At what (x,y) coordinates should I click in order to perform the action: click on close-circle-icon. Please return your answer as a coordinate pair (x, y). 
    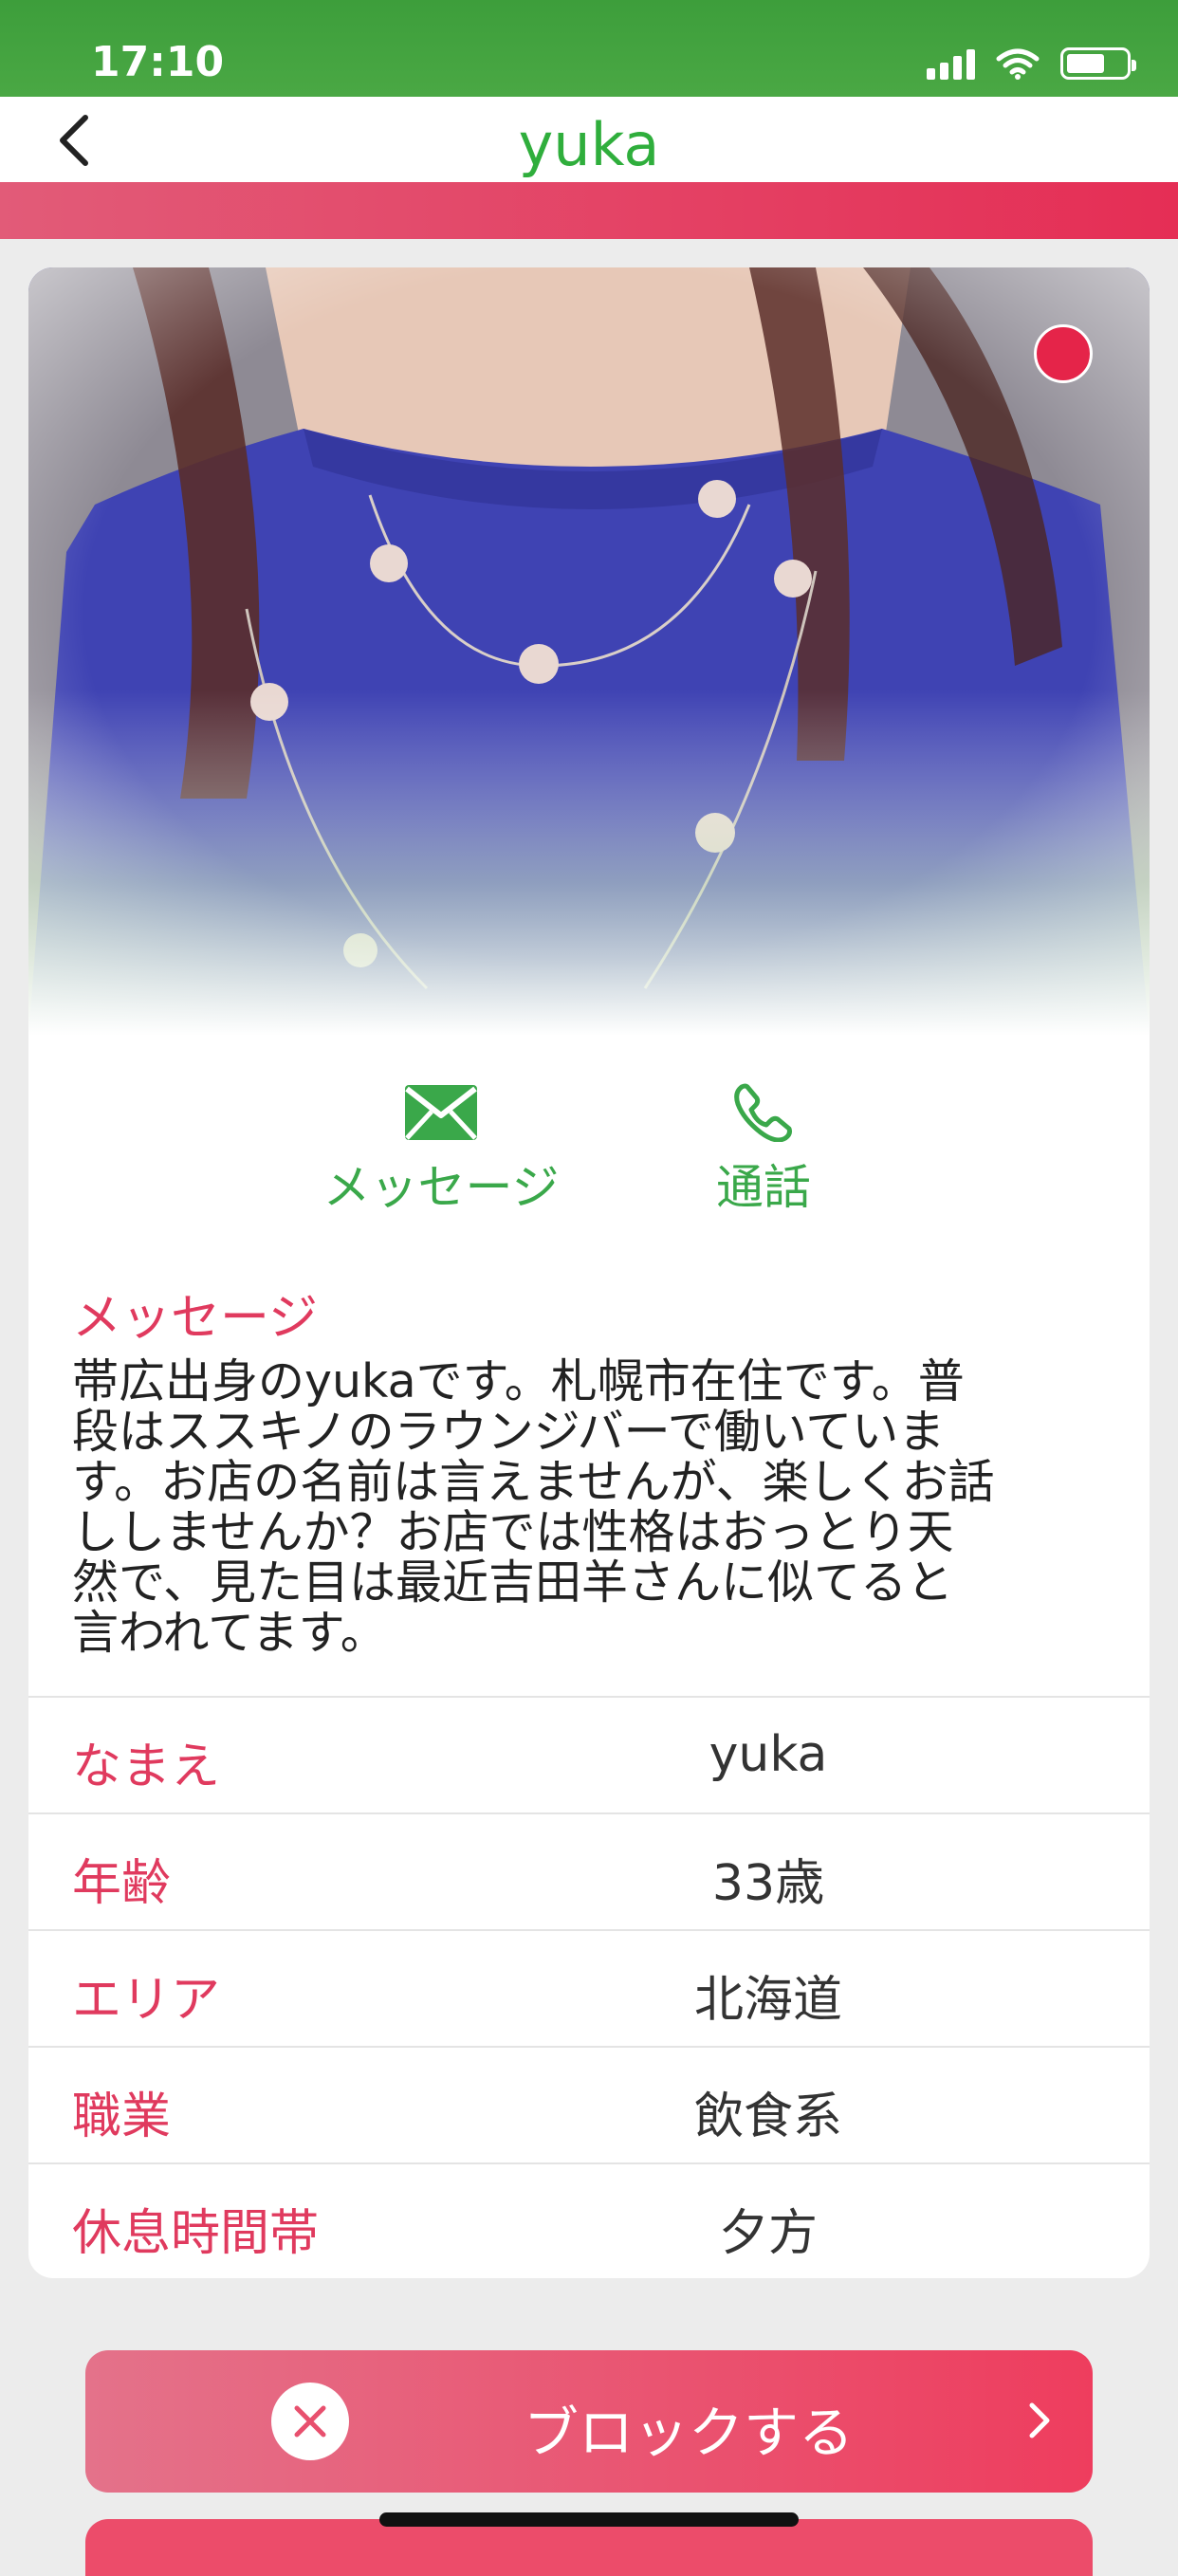
    Looking at the image, I should click on (310, 2421).